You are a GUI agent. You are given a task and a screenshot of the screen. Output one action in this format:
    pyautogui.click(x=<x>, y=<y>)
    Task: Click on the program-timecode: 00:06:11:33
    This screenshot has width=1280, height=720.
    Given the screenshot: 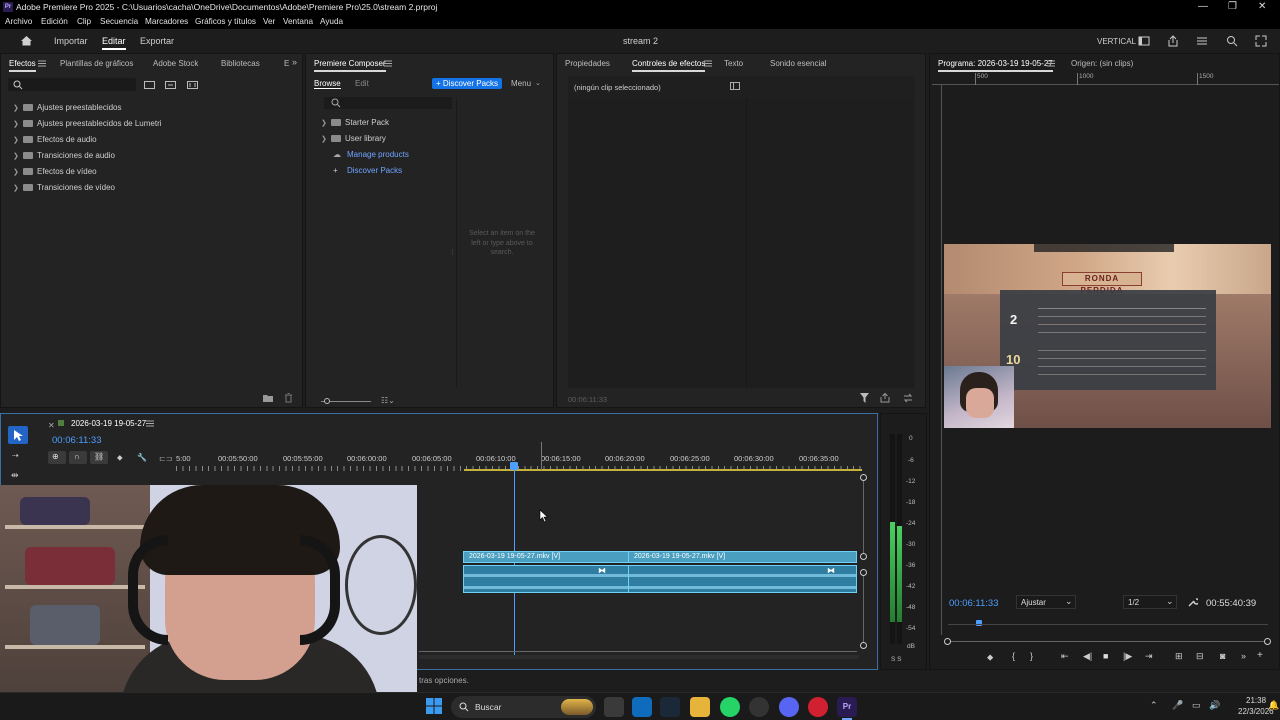 What is the action you would take?
    pyautogui.click(x=973, y=603)
    